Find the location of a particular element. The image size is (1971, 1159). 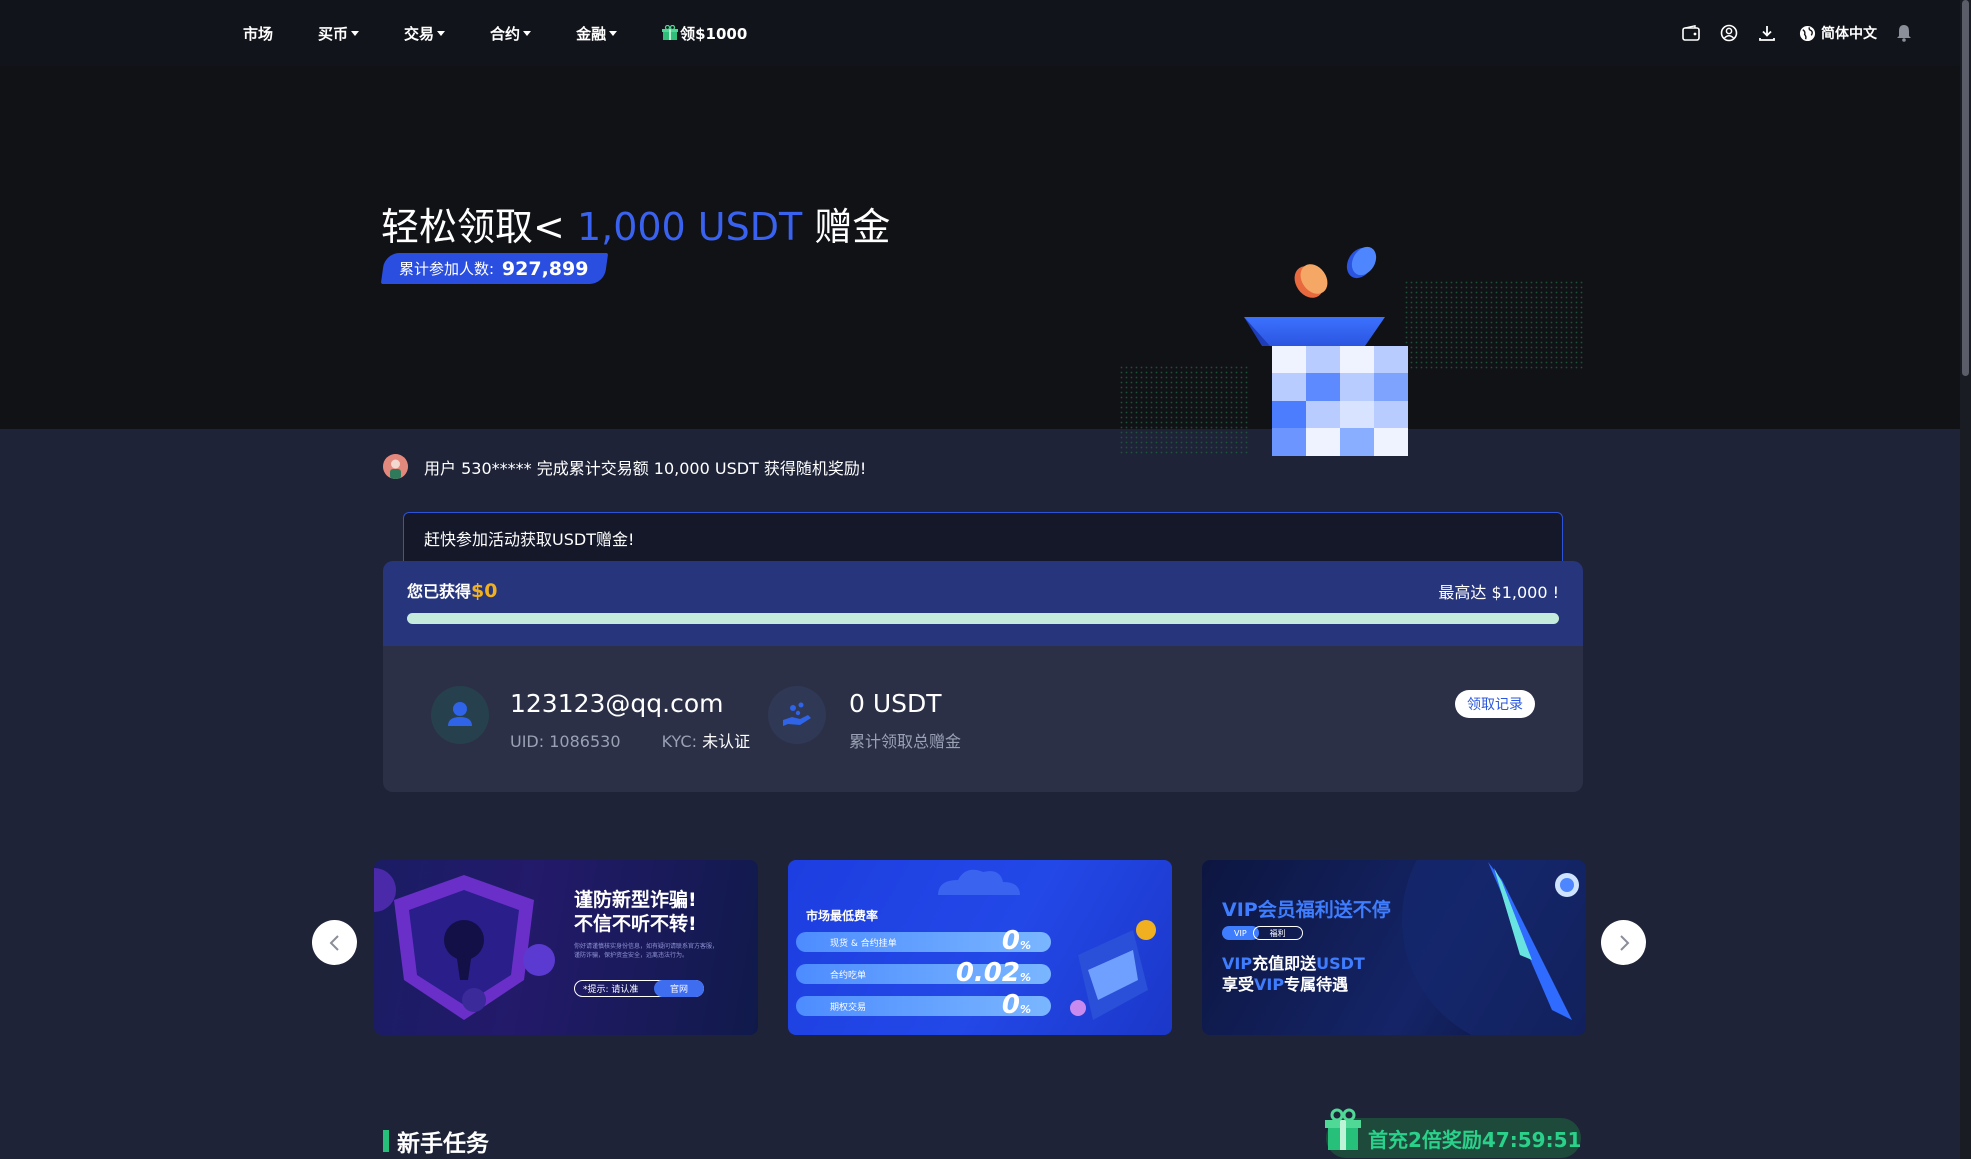

chevron-left-icon is located at coordinates (334, 942).